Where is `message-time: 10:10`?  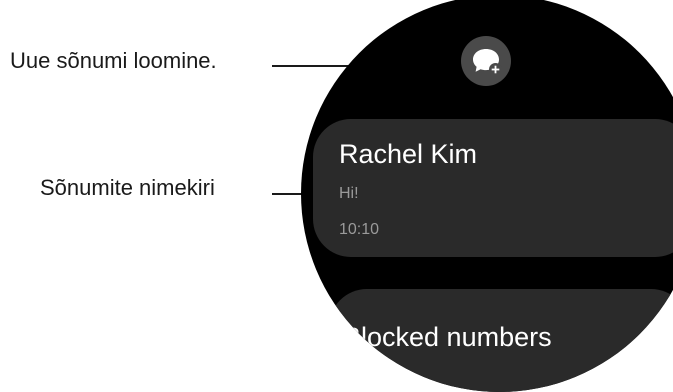
message-time: 10:10 is located at coordinates (359, 229).